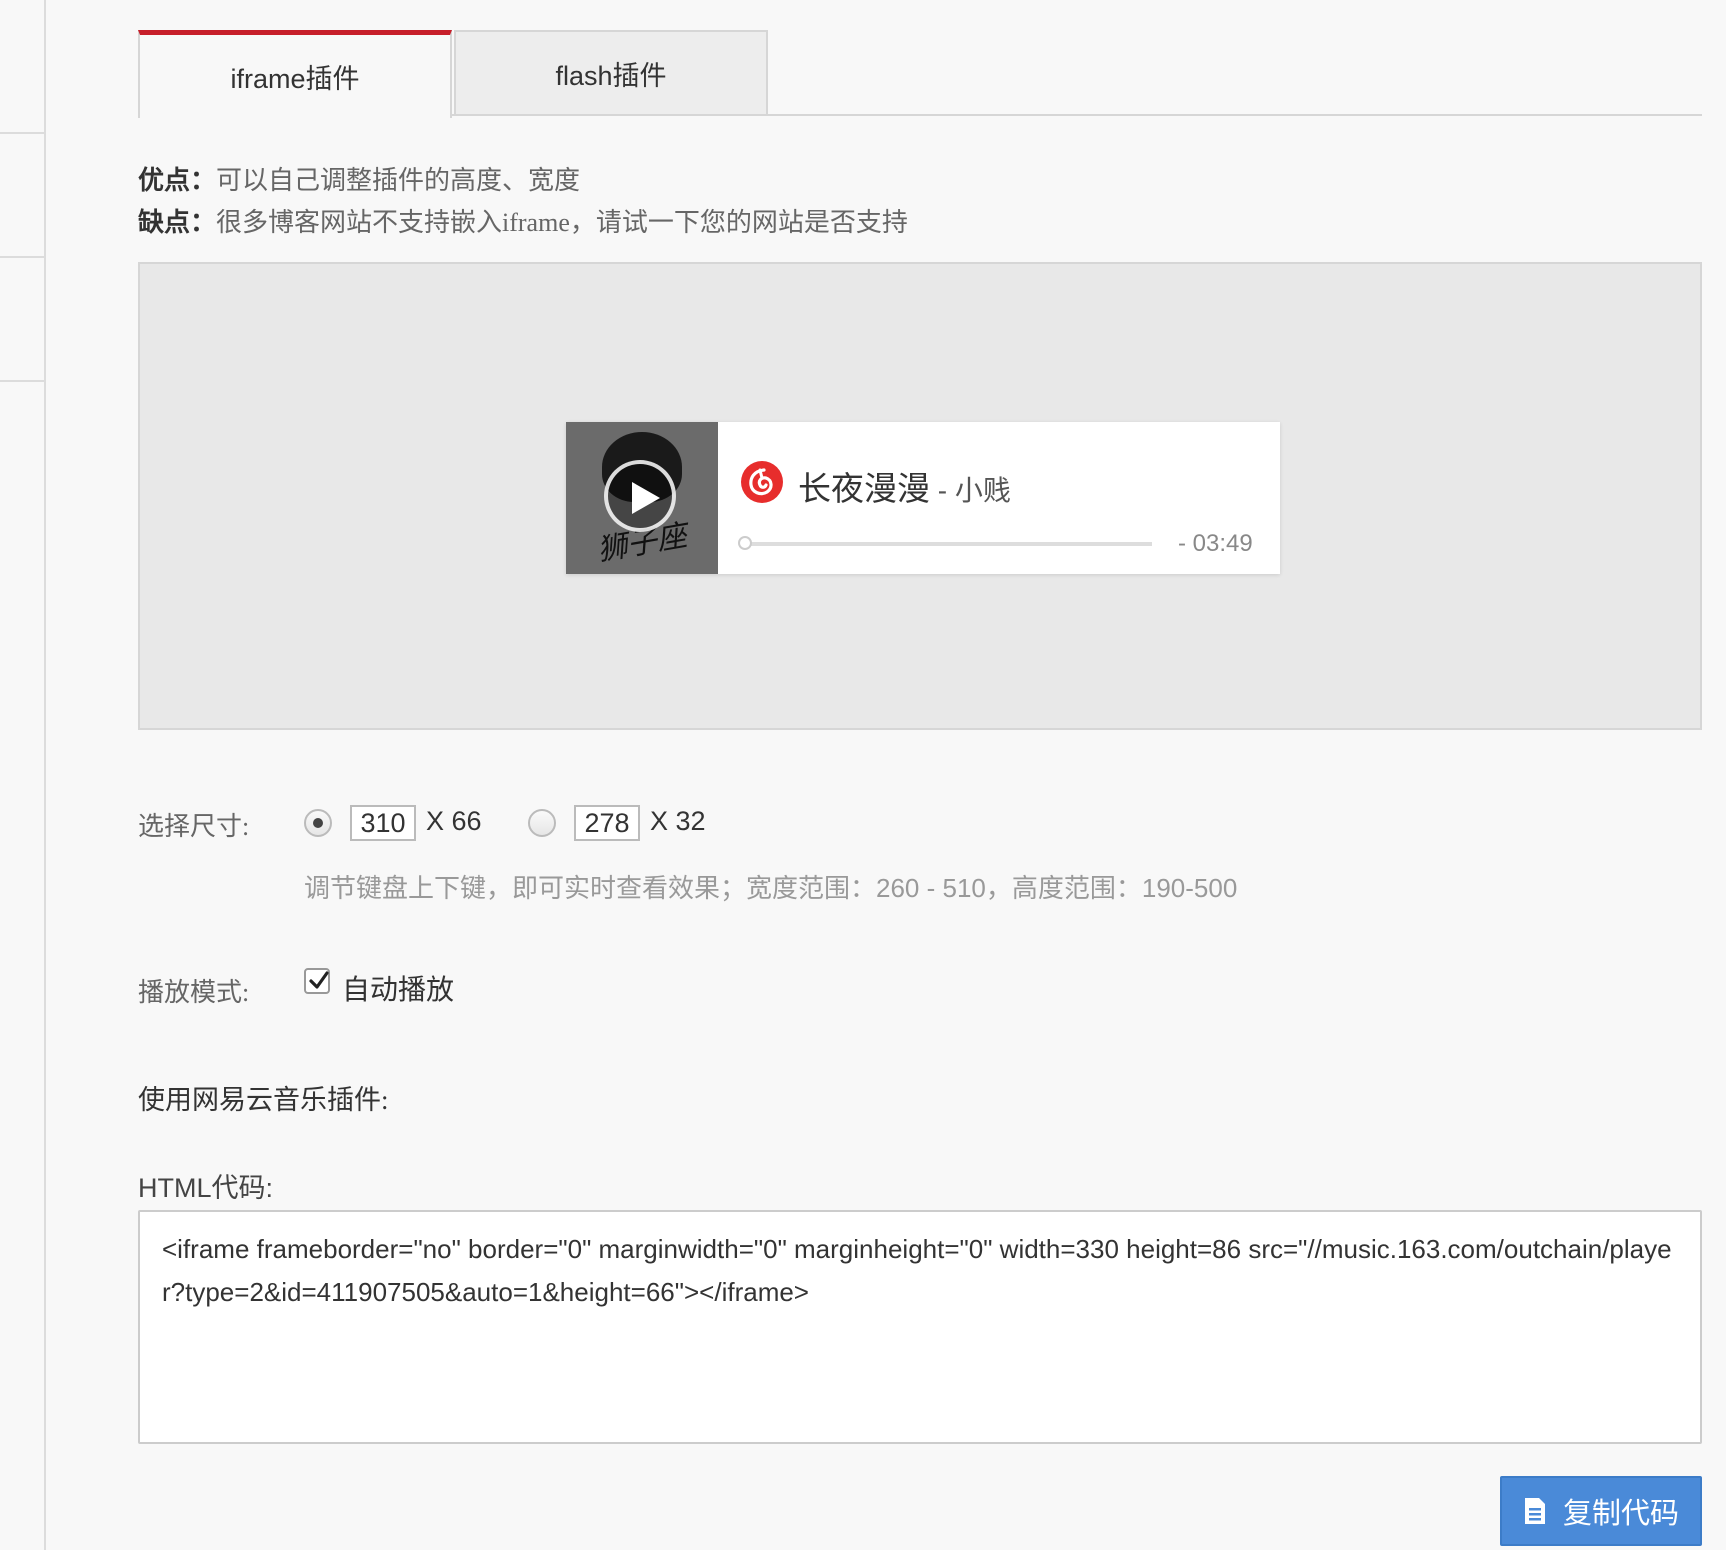  I want to click on tab-iframe: iframe插件, so click(295, 74).